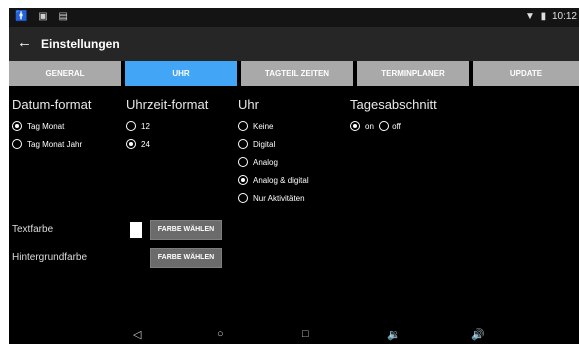 The height and width of the screenshot is (344, 579). I want to click on tab-uhr: UHR, so click(181, 73).